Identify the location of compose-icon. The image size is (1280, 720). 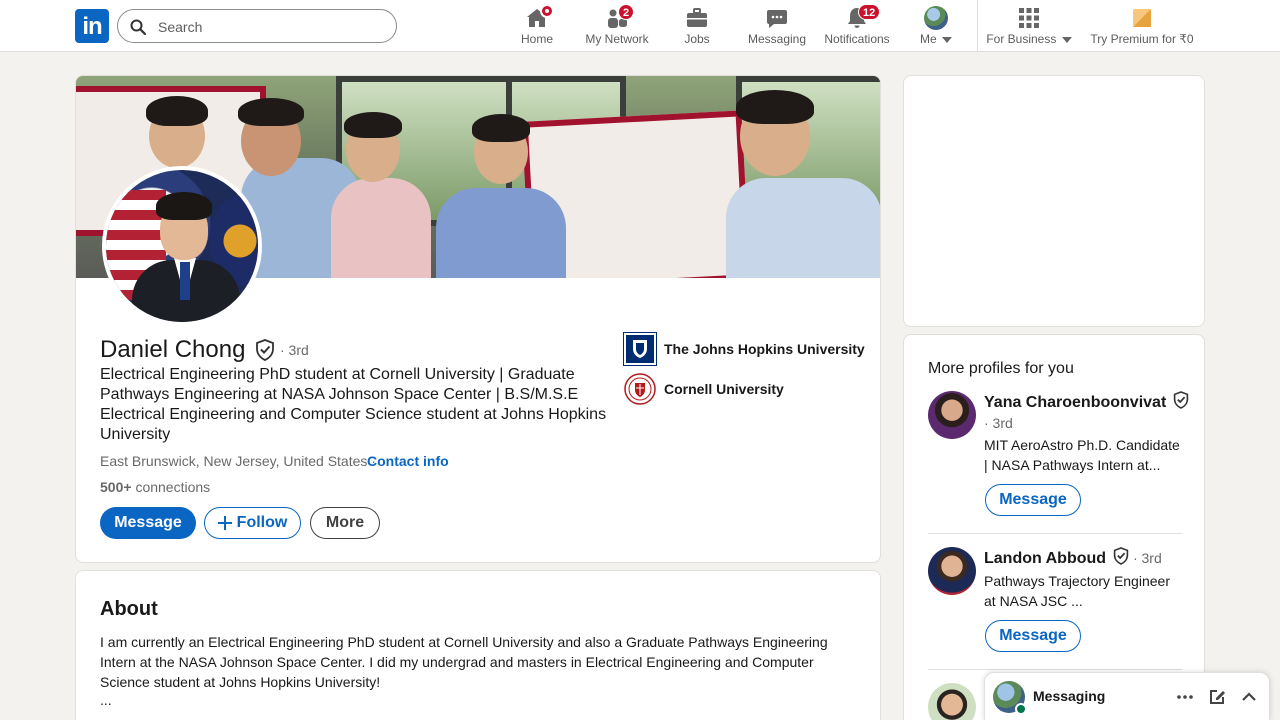
(1217, 697).